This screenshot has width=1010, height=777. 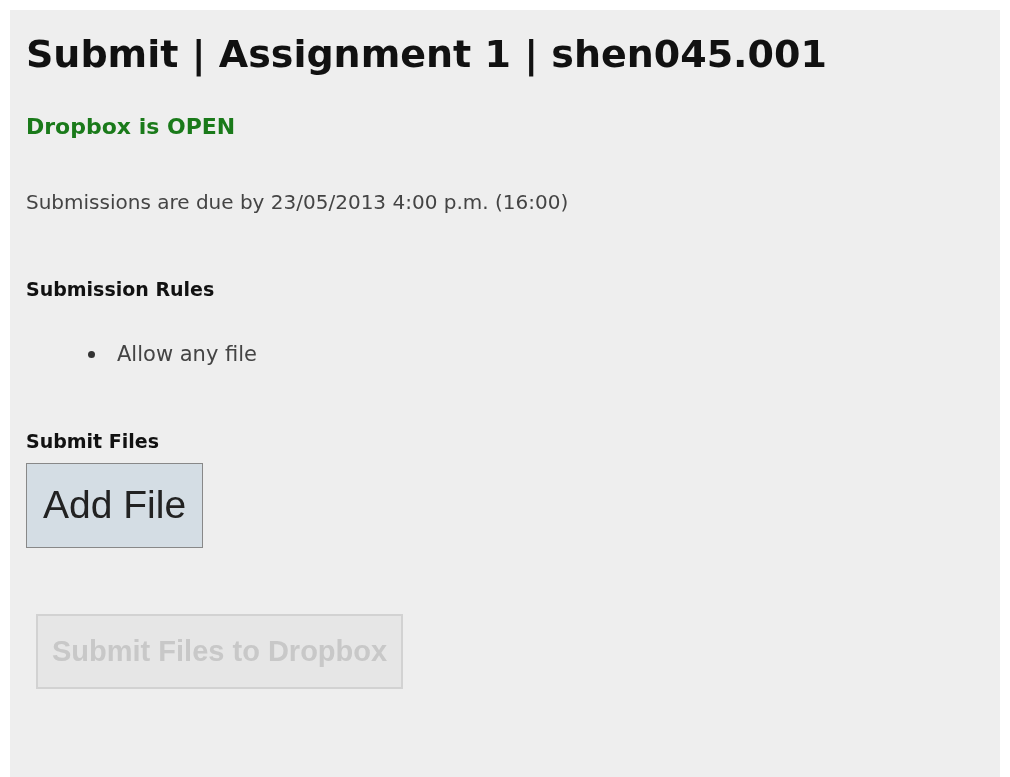 I want to click on section-heading: Submission Rules, so click(x=121, y=289).